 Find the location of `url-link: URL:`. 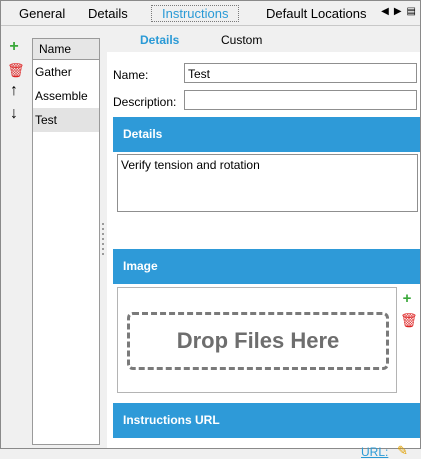

url-link: URL: is located at coordinates (374, 452).